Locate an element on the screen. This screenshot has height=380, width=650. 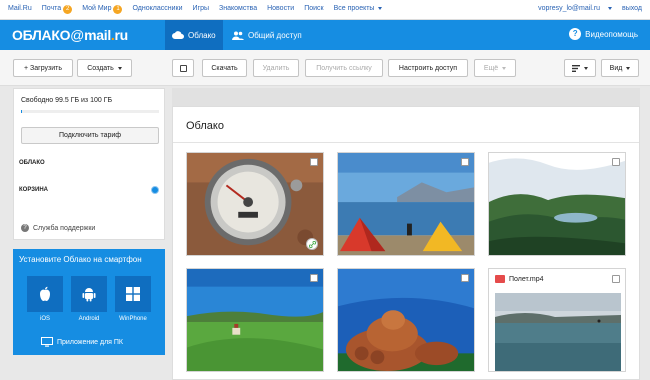
pc-app-link: Приложение для ПК is located at coordinates (82, 342).